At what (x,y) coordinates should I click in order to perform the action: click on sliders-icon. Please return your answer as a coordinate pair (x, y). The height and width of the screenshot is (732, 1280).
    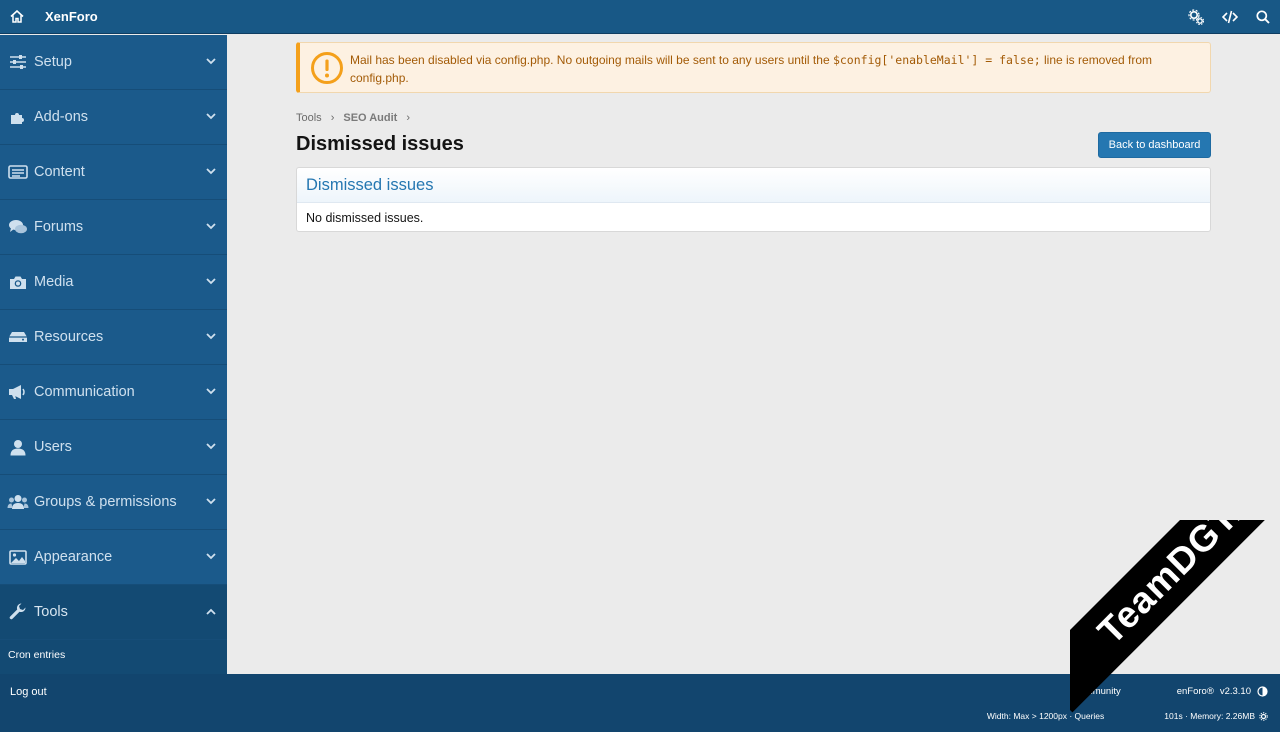
    Looking at the image, I should click on (17, 62).